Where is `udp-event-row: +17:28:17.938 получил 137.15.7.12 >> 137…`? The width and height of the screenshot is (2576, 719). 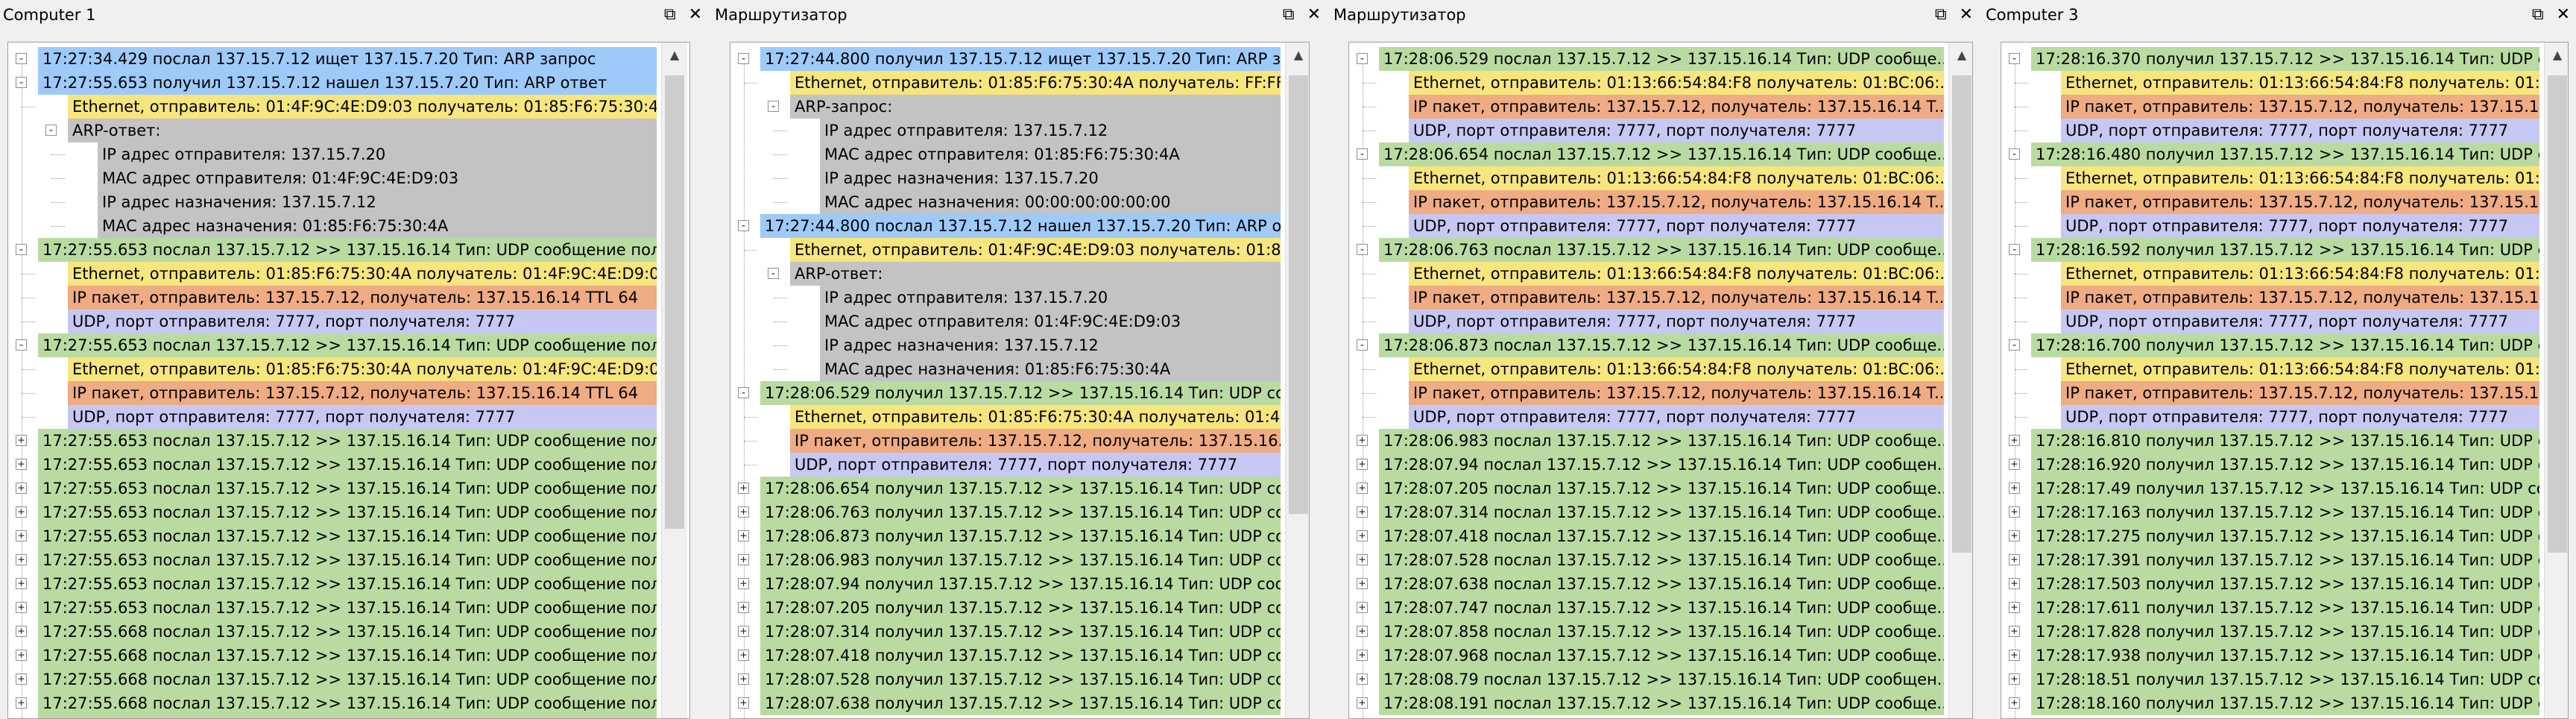 udp-event-row: +17:28:17.938 получил 137.15.7.12 >> 137… is located at coordinates (2270, 656).